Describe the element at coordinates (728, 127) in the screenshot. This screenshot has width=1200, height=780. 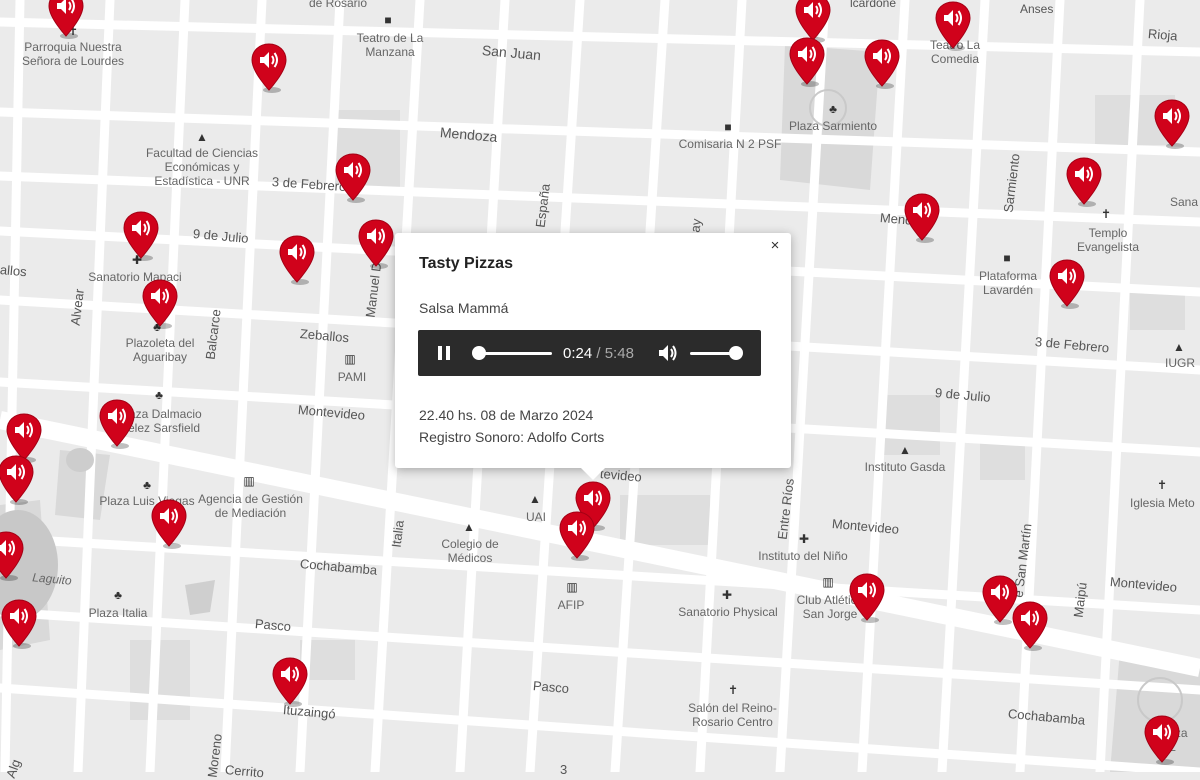
I see `police-icon: ■` at that location.